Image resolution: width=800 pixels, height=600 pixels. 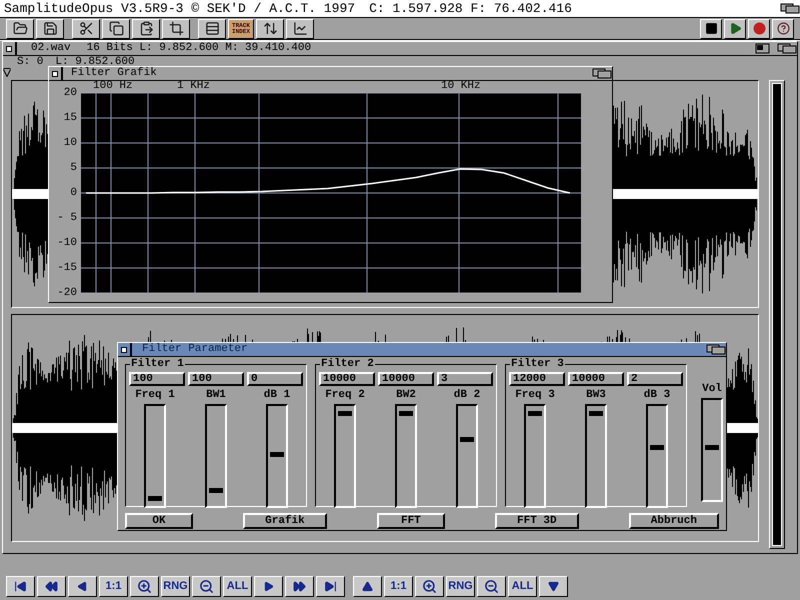 What do you see at coordinates (347, 364) in the screenshot?
I see `filter-group-title: Filter 2` at bounding box center [347, 364].